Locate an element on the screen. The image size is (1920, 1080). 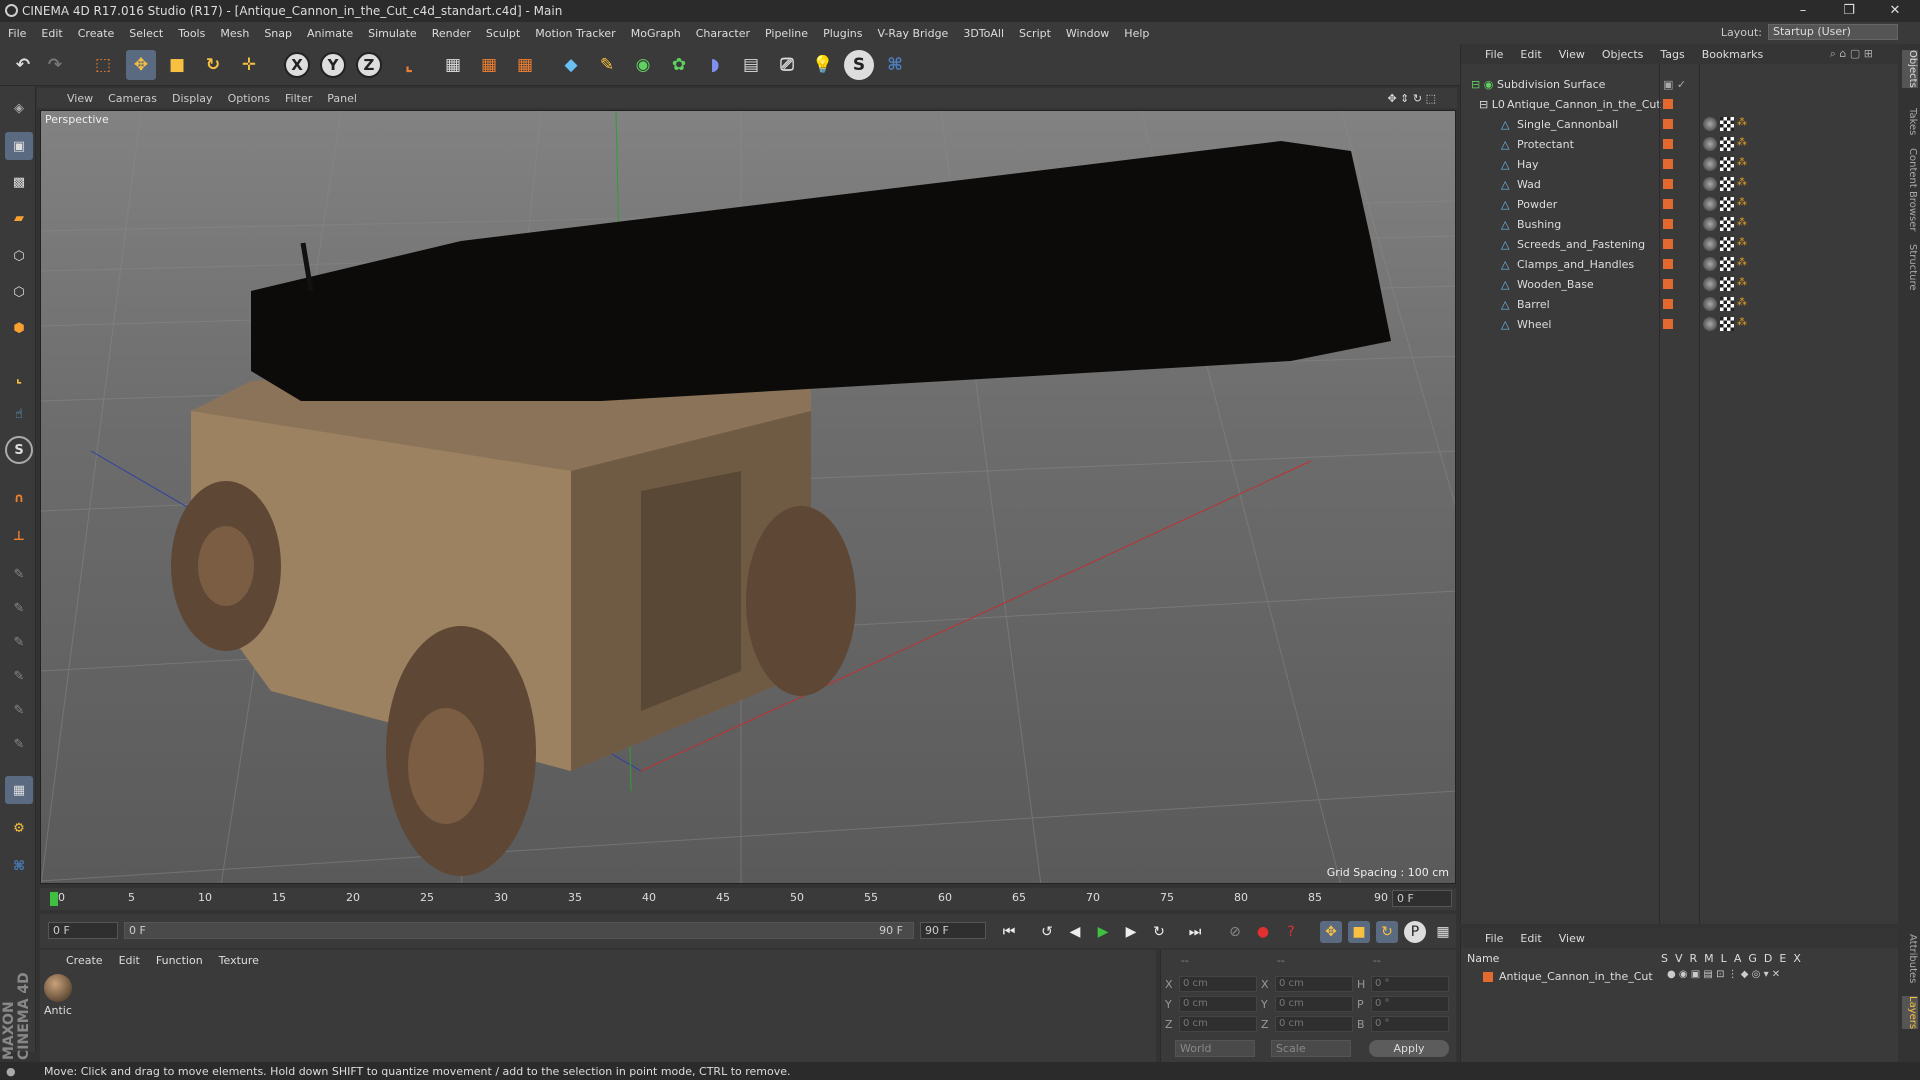
object-row: △ Wheel ⁂ is located at coordinates (1680, 324).